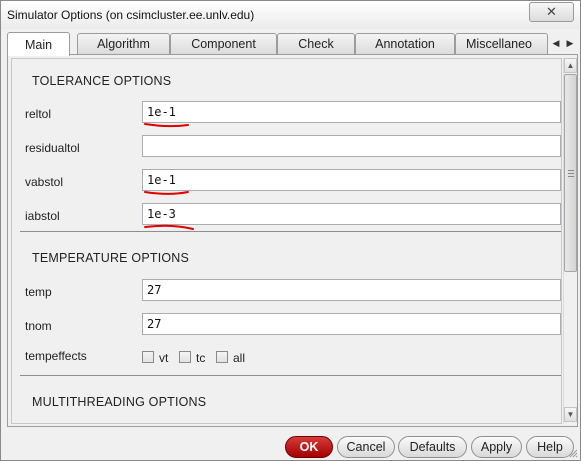  Describe the element at coordinates (154, 324) in the screenshot. I see `tnom-value: 27` at that location.